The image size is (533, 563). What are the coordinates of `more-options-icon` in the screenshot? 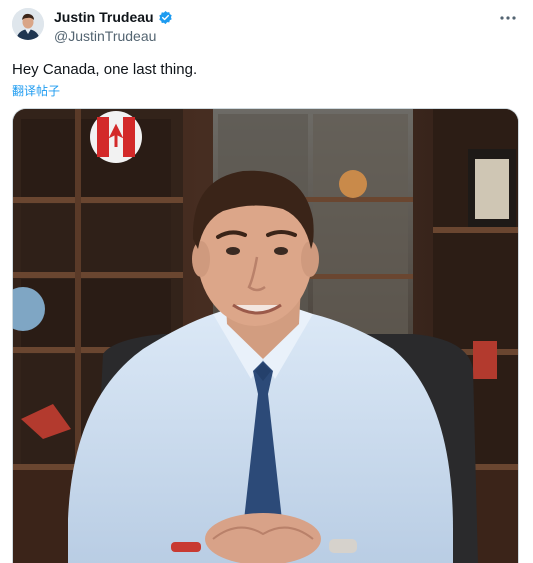 It's located at (508, 18).